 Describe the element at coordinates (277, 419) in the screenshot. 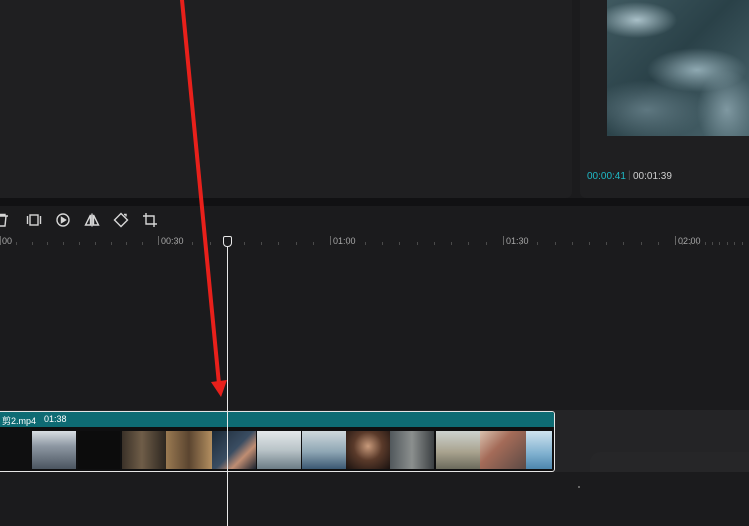

I see `clip-header: 剪2.mp4 01:38` at that location.